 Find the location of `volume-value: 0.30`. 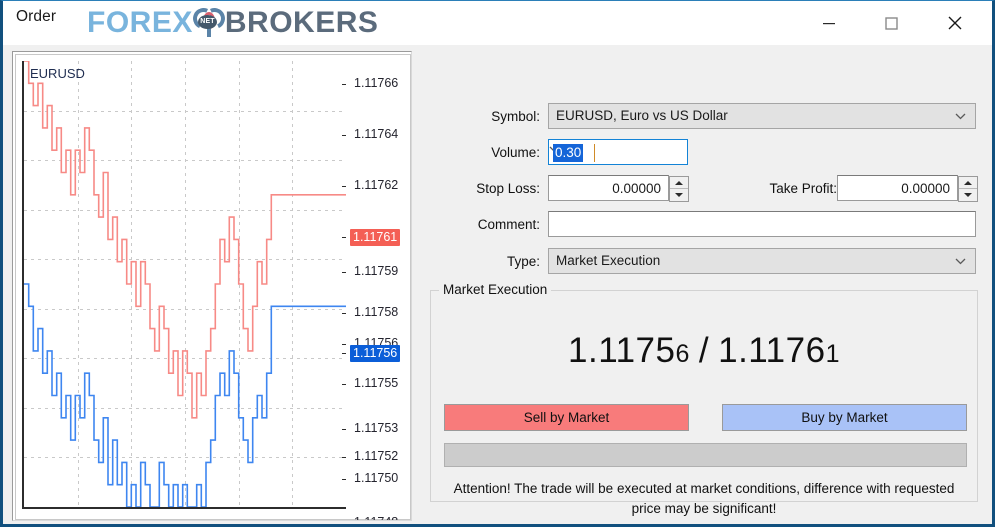

volume-value: 0.30 is located at coordinates (568, 153).